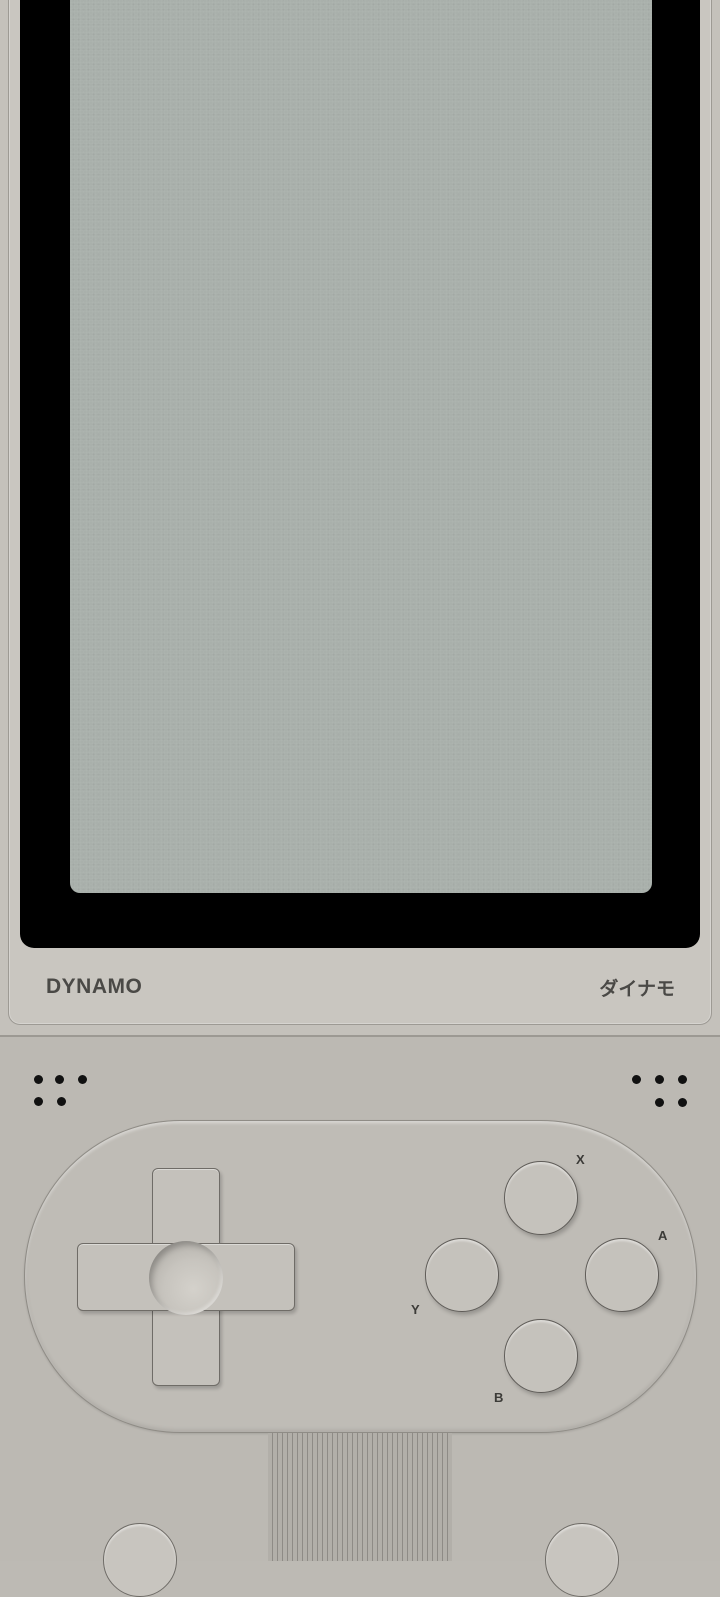  I want to click on a-button-label: A, so click(663, 1235).